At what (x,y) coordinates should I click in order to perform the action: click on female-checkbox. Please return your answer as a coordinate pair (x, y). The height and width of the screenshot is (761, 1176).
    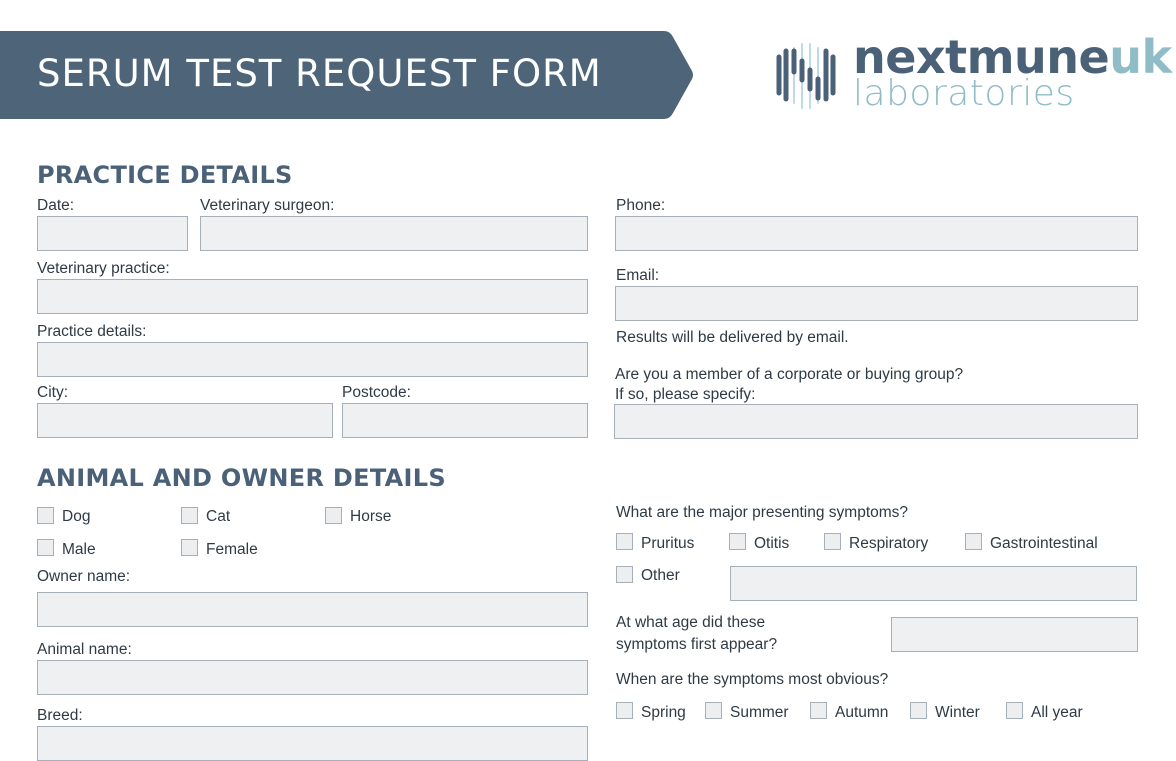
    Looking at the image, I should click on (189, 547).